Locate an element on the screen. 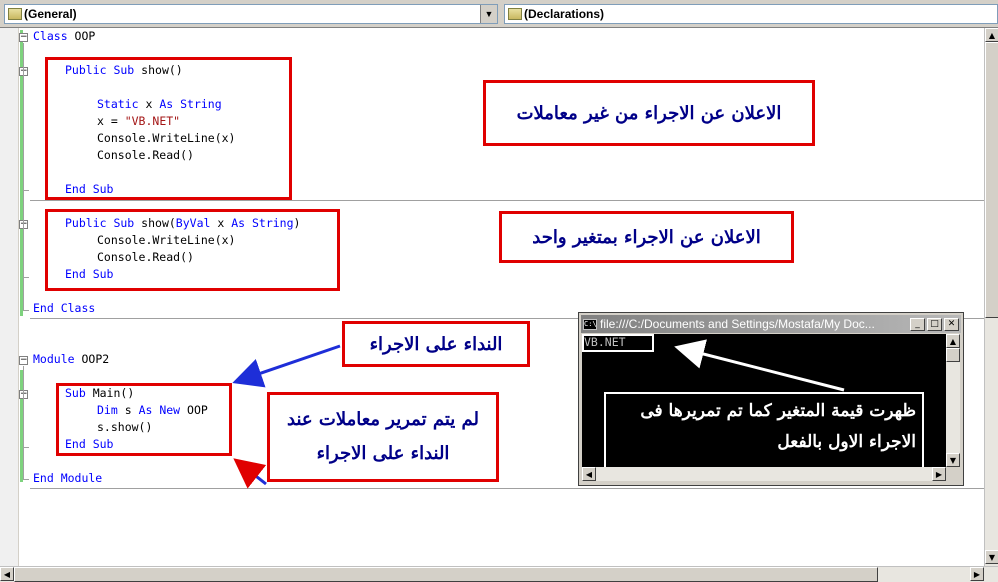  horizontal-scroll-thumb is located at coordinates (446, 574).